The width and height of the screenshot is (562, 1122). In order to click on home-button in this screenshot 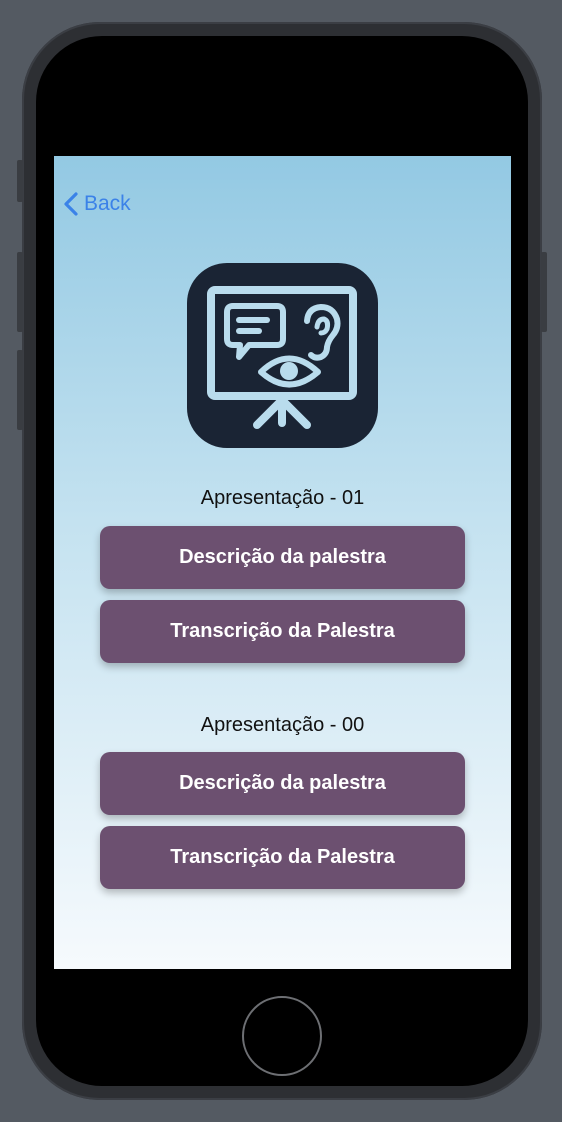, I will do `click(282, 1036)`.